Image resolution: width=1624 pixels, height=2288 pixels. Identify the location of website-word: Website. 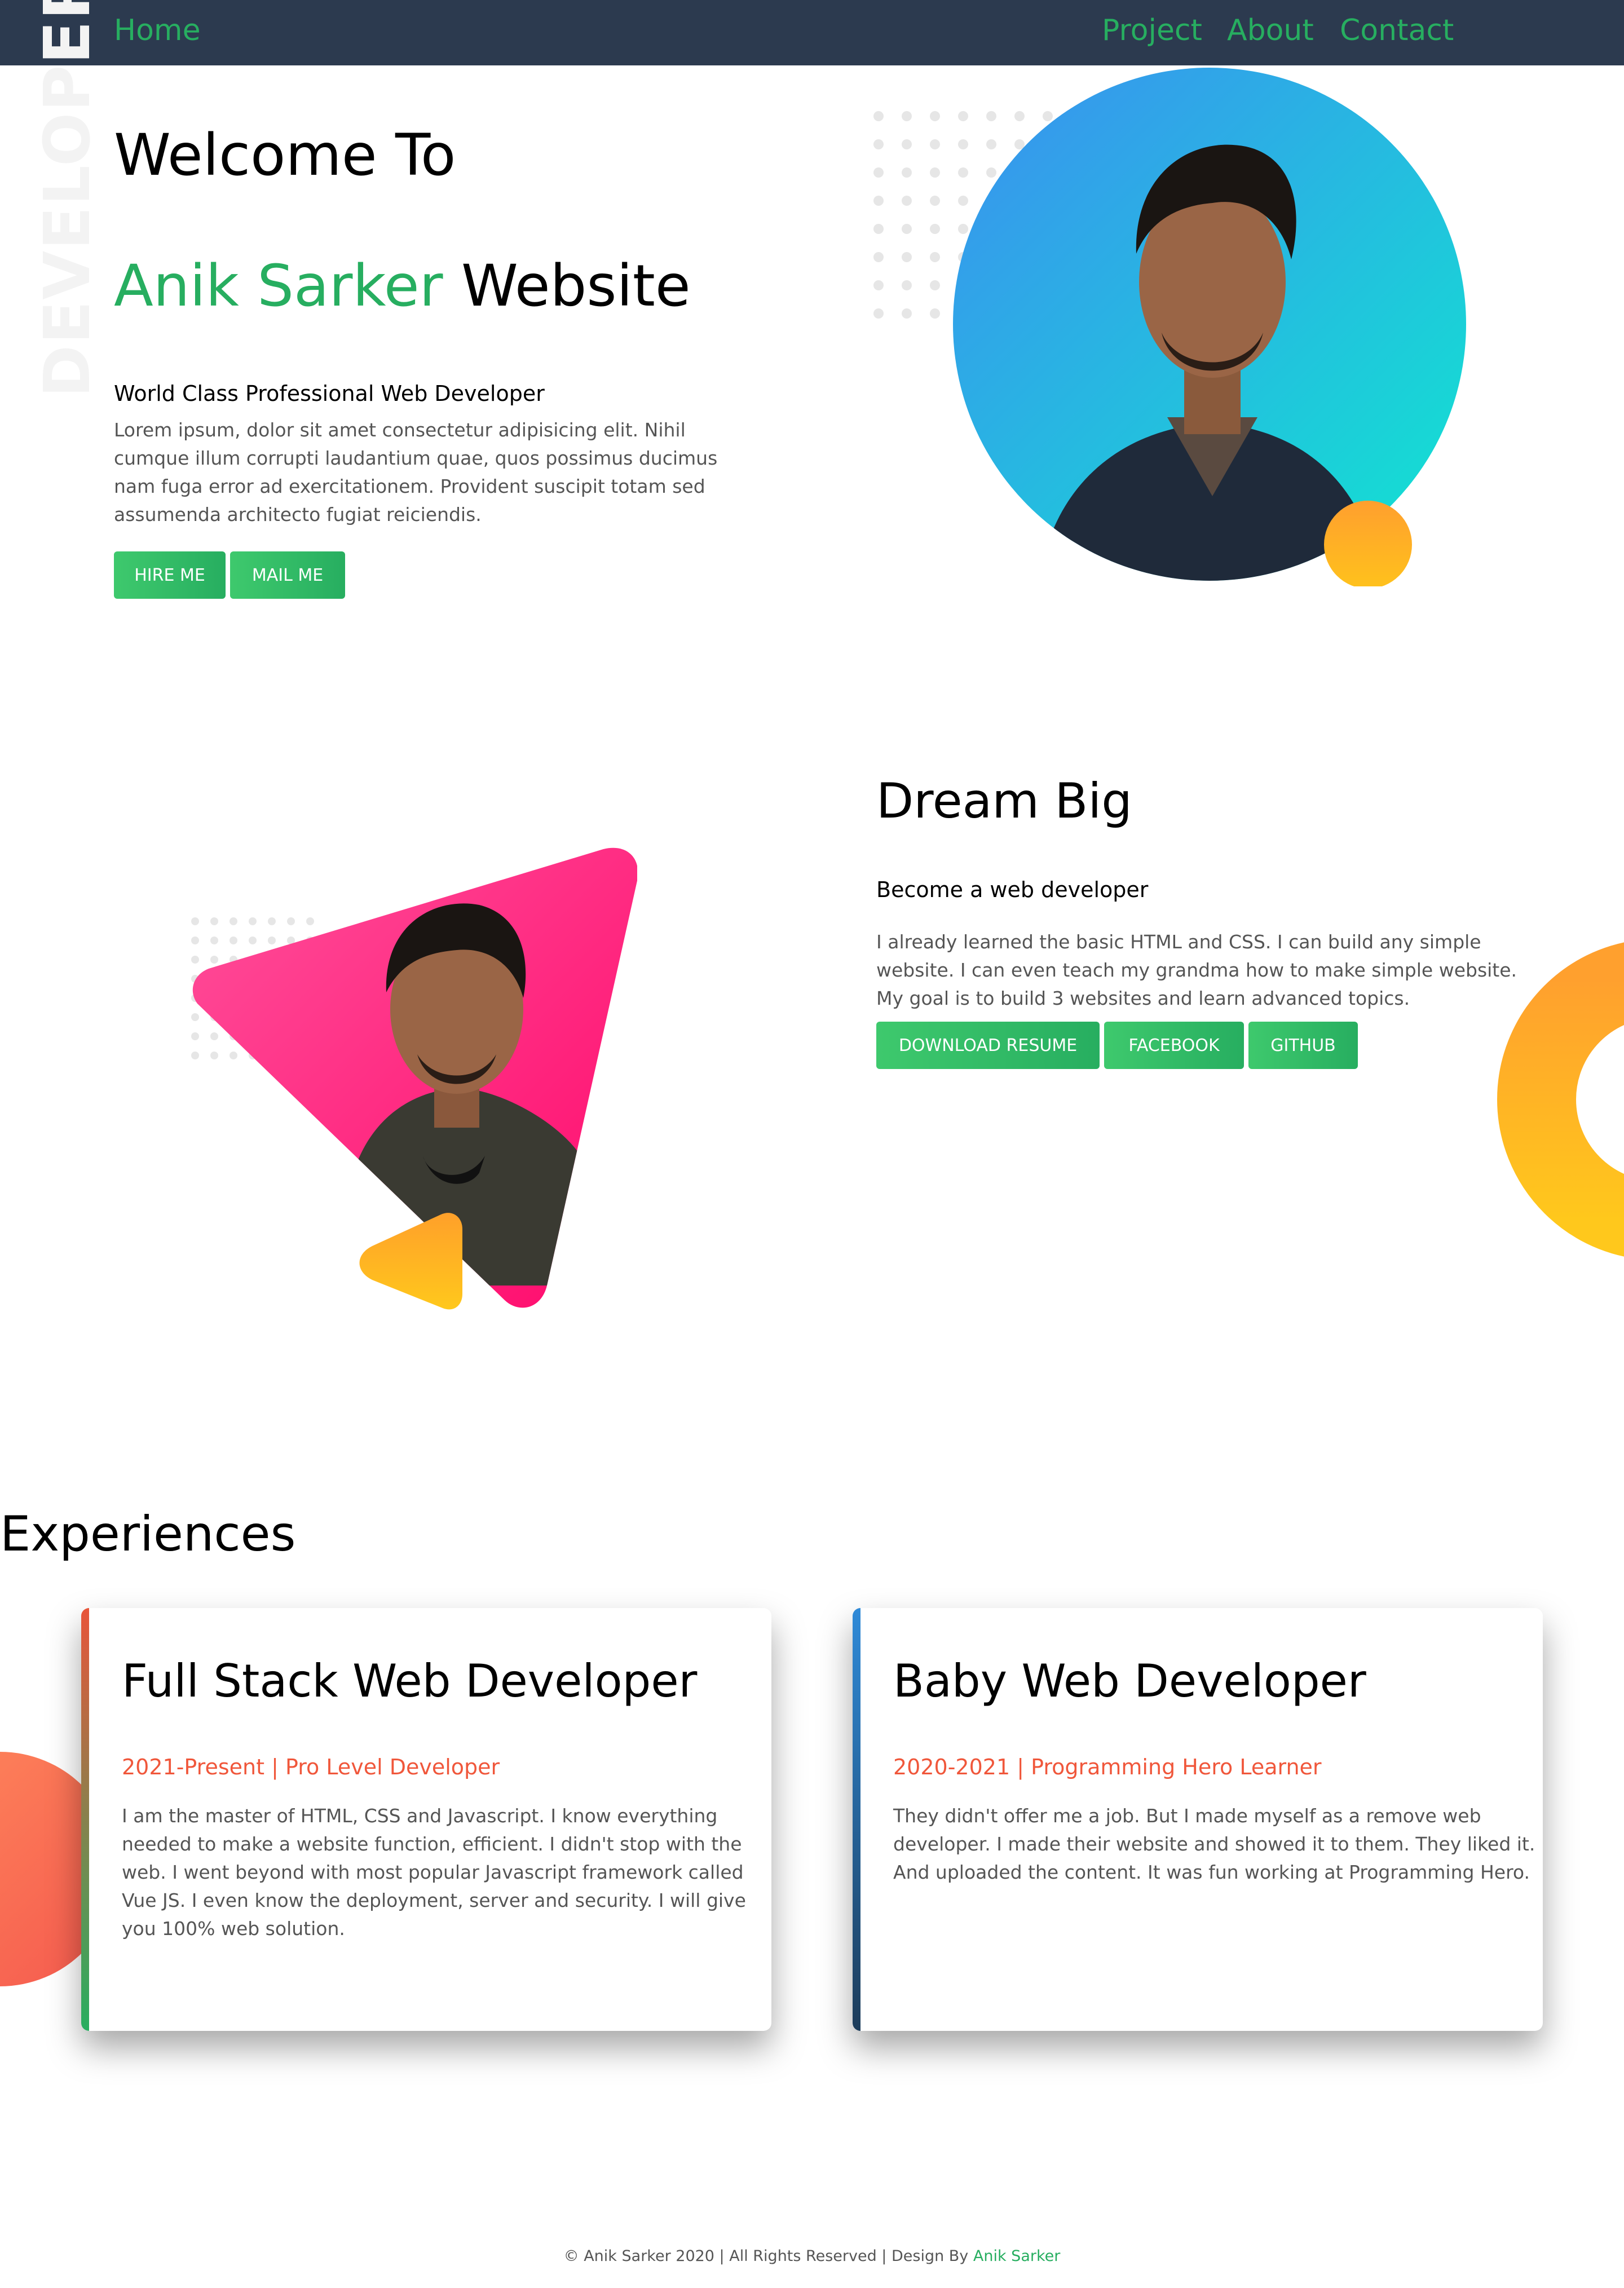
(576, 286).